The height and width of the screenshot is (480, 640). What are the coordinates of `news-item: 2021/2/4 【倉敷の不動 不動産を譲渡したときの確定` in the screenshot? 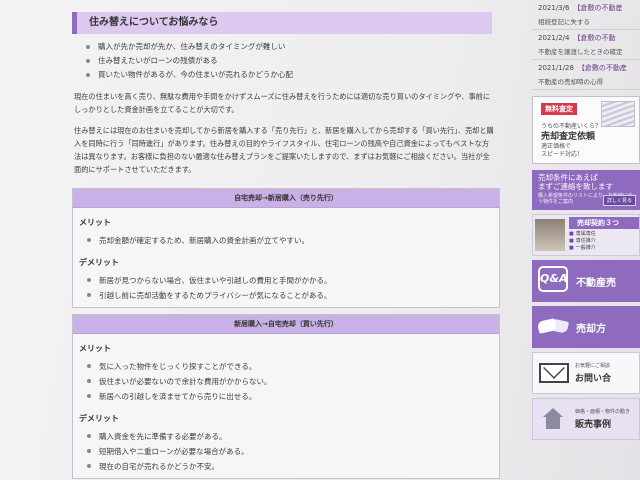 It's located at (586, 45).